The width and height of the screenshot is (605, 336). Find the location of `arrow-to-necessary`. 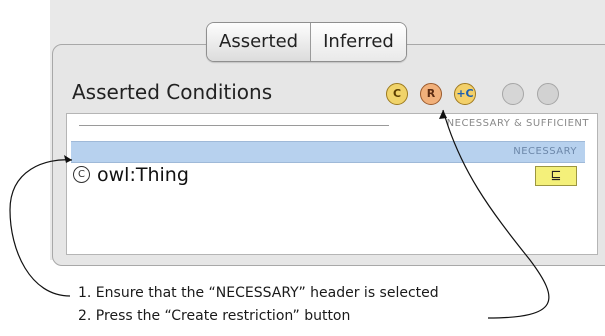

arrow-to-necessary is located at coordinates (41, 228).